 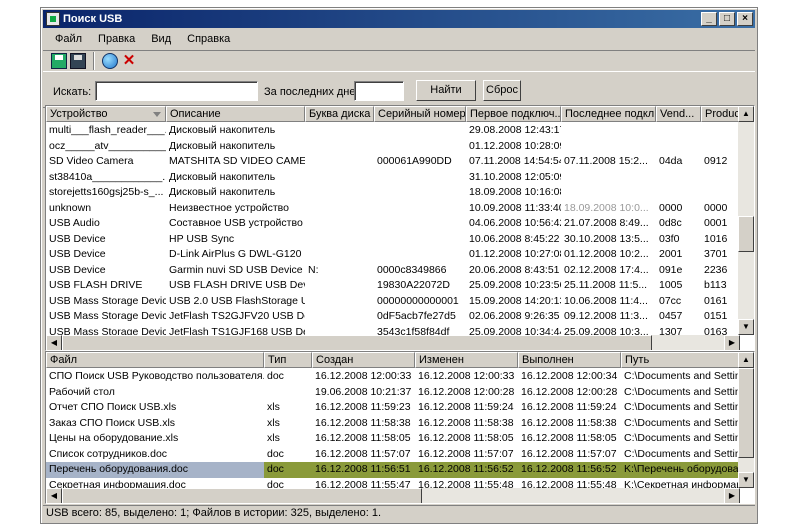 I want to click on table-cell: doc, so click(x=275, y=453).